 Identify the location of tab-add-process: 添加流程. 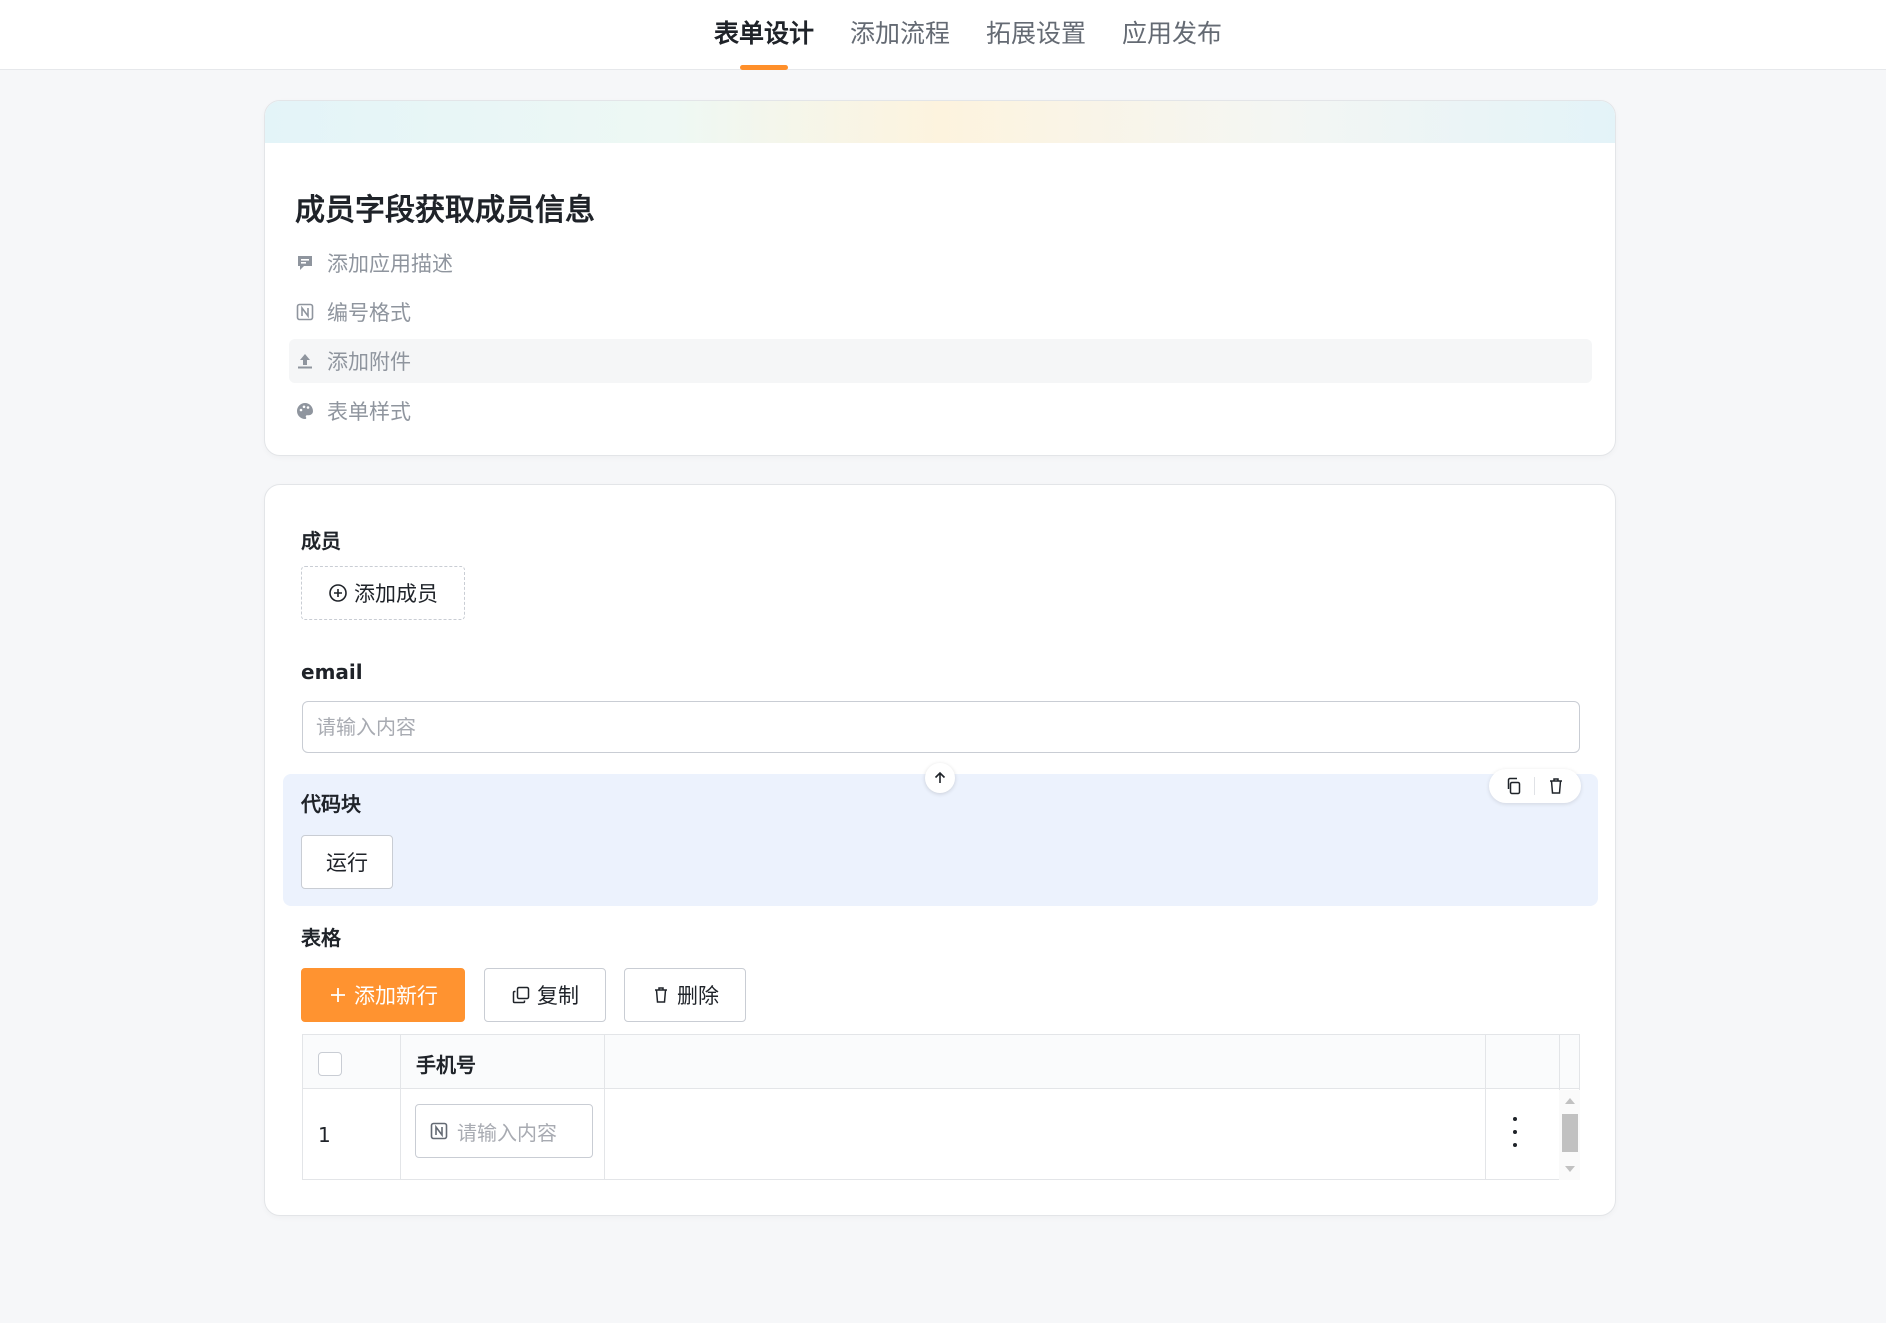
(900, 35).